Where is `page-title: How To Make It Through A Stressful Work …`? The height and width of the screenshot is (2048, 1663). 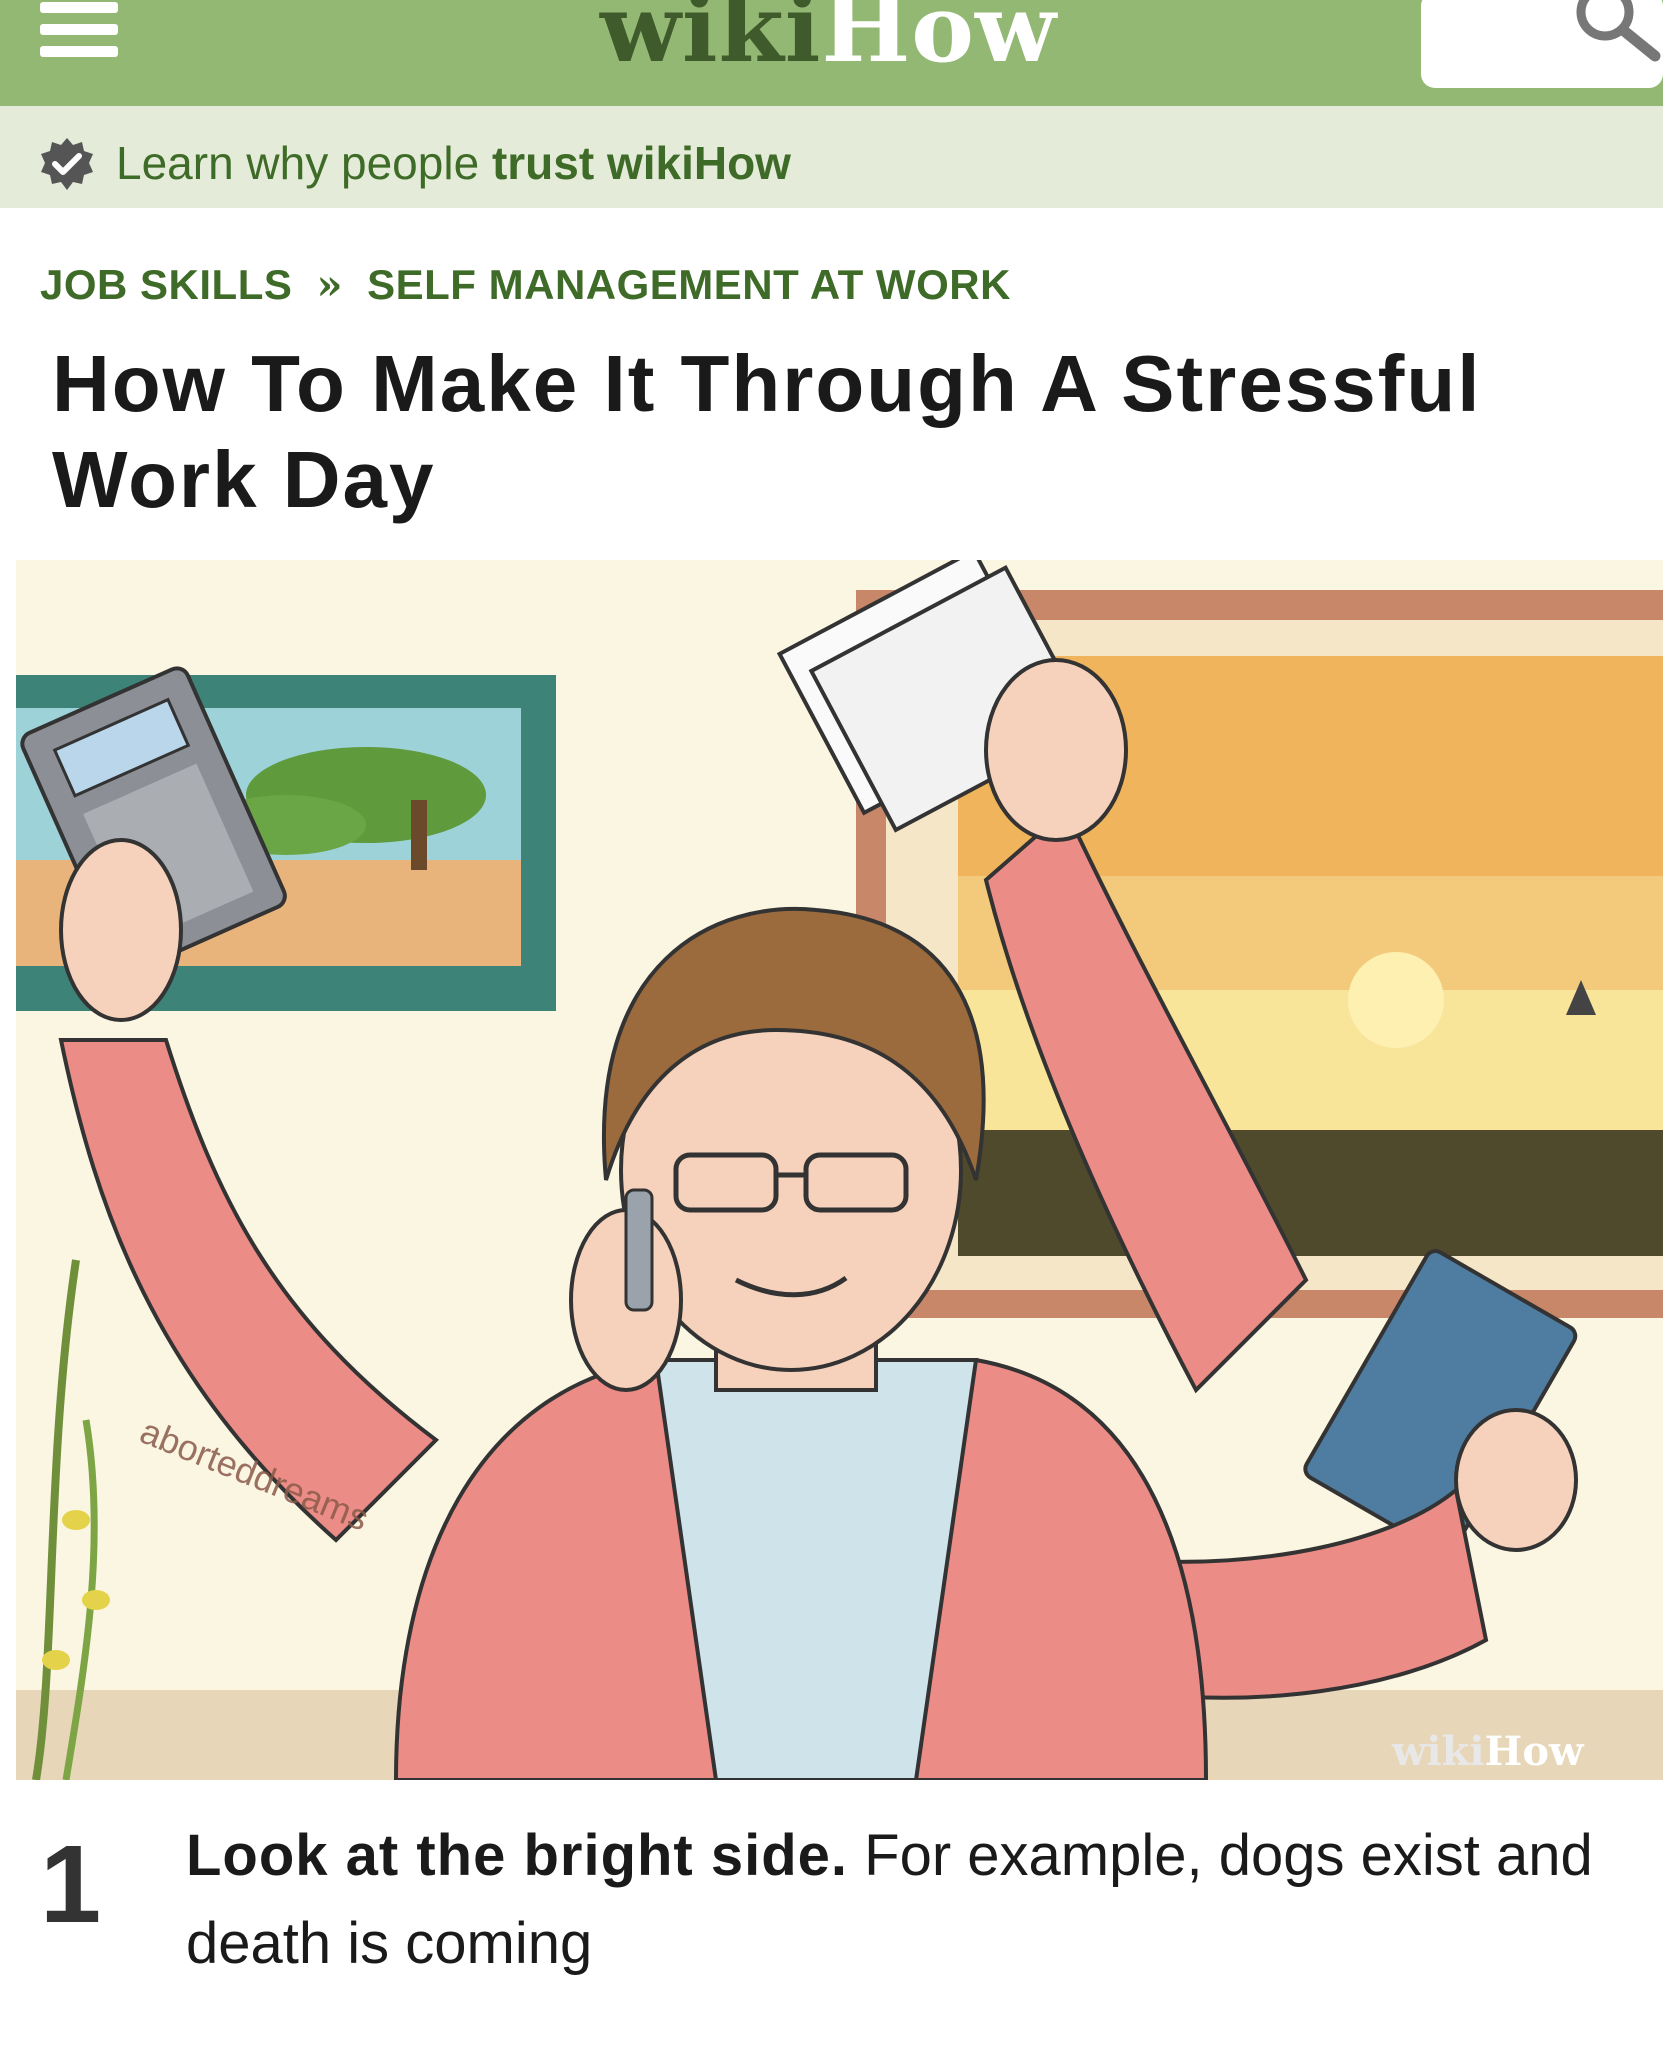
page-title: How To Make It Through A Stressful Work … is located at coordinates (767, 431).